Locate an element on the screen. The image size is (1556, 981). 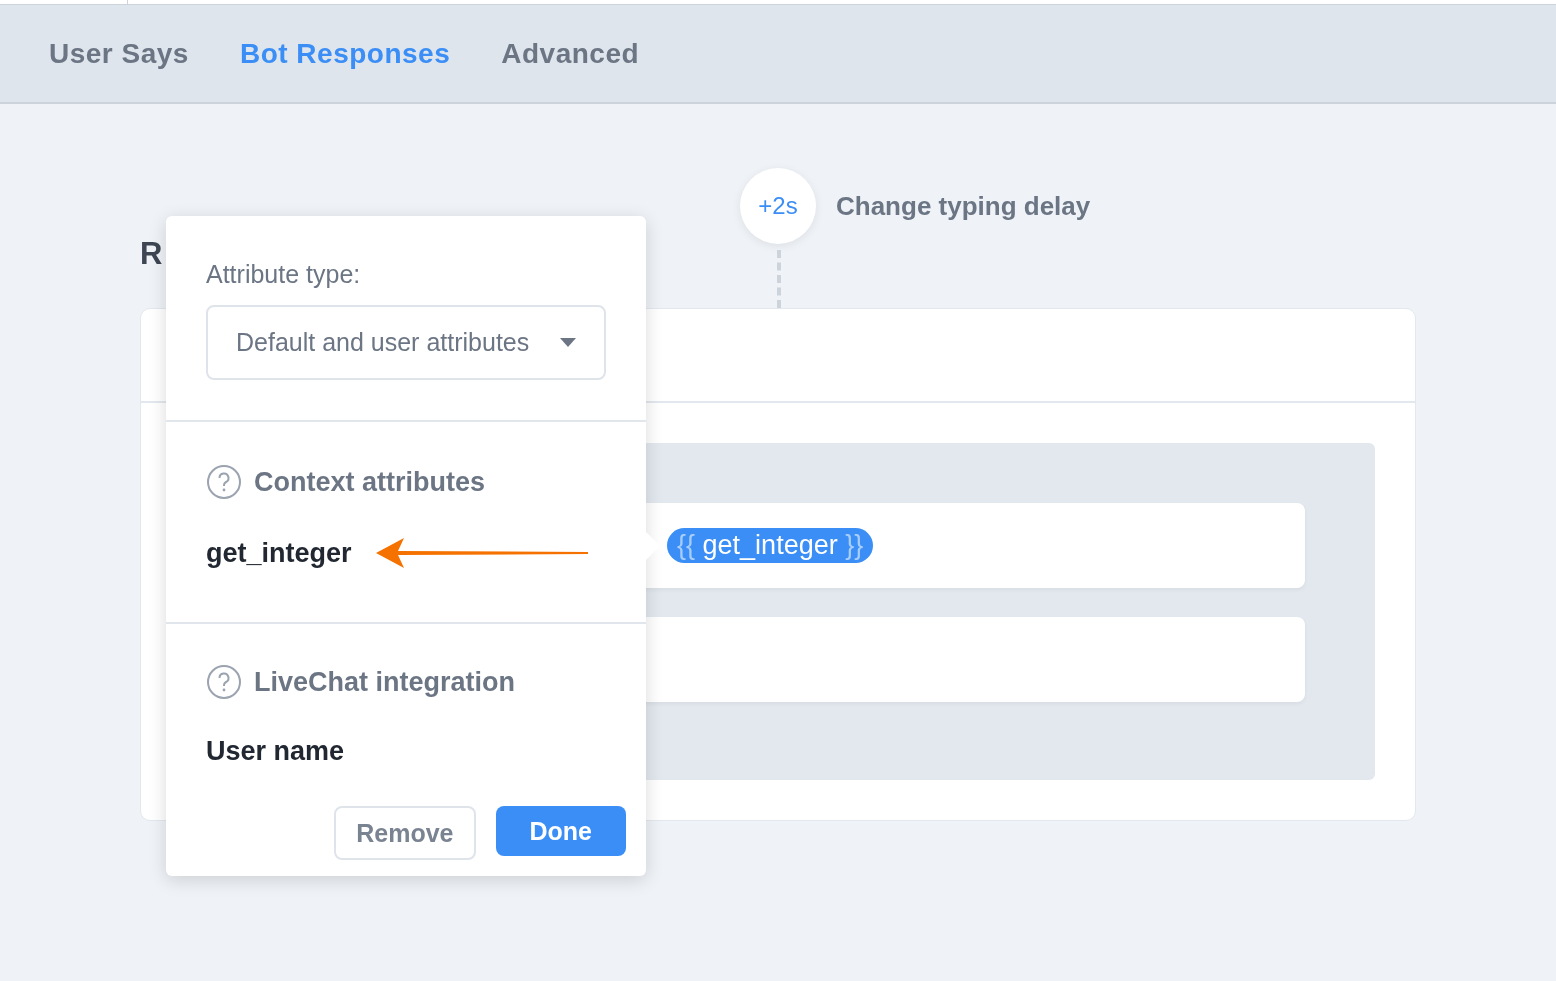
section-title: Context attributes is located at coordinates (370, 482).